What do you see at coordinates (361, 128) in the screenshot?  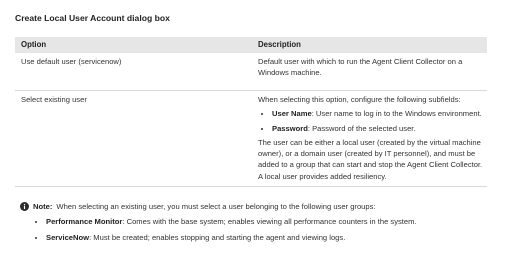 I see `subfield-text: : Password of the selected user.` at bounding box center [361, 128].